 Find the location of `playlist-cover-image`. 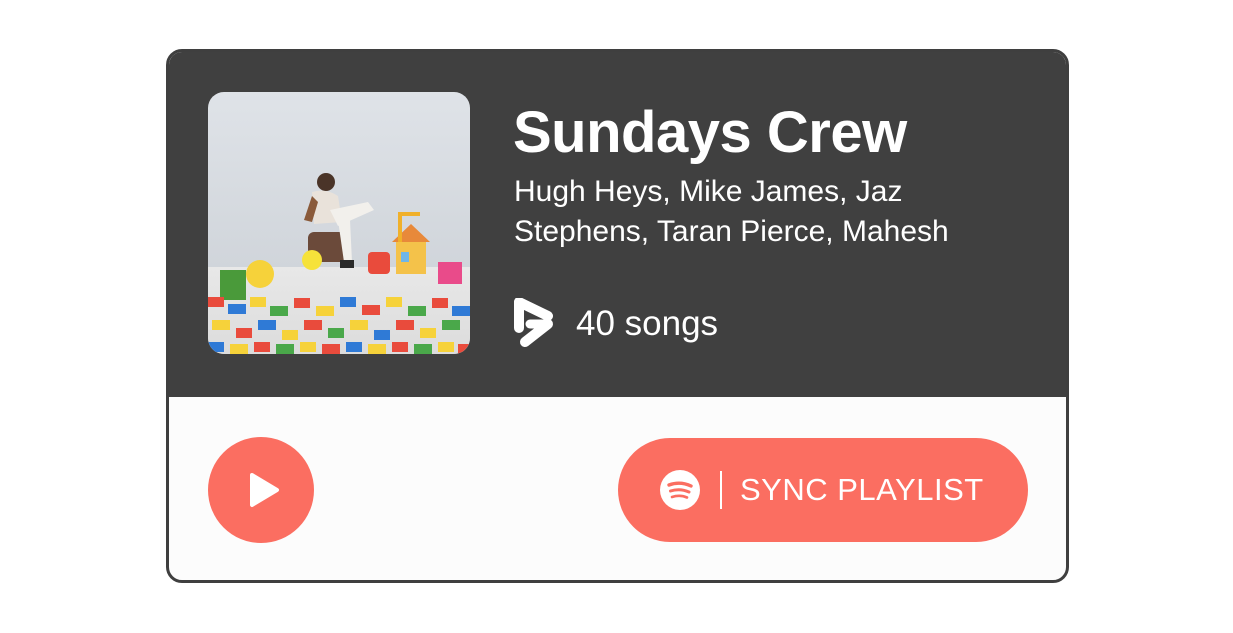

playlist-cover-image is located at coordinates (339, 223).